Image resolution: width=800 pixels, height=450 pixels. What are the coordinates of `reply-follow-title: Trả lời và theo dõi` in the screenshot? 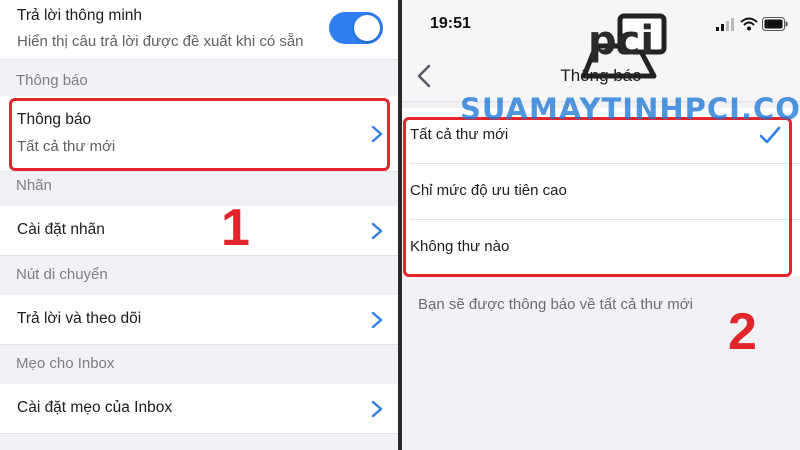 It's located at (79, 318).